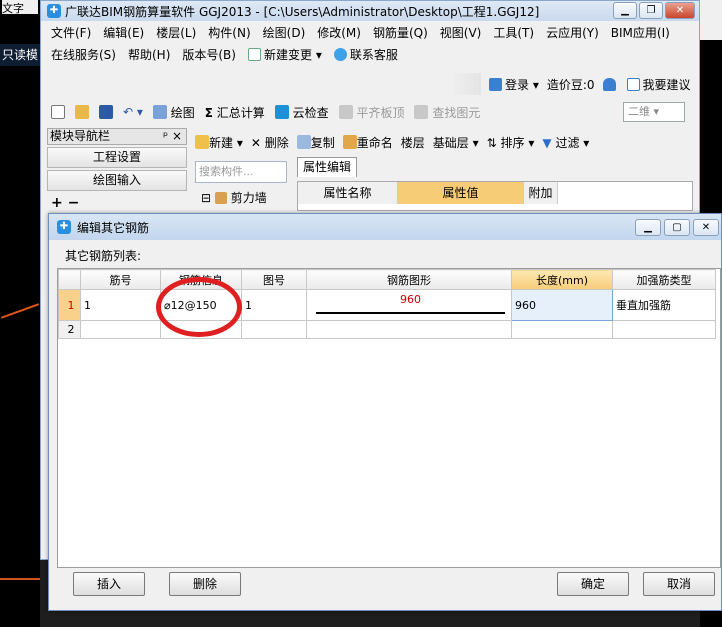  I want to click on chat-icon, so click(340, 54).